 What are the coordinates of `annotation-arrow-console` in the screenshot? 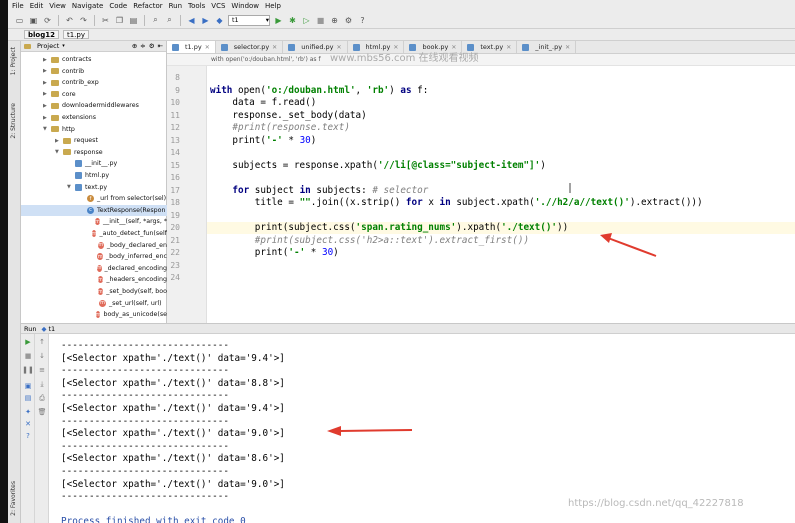 It's located at (370, 431).